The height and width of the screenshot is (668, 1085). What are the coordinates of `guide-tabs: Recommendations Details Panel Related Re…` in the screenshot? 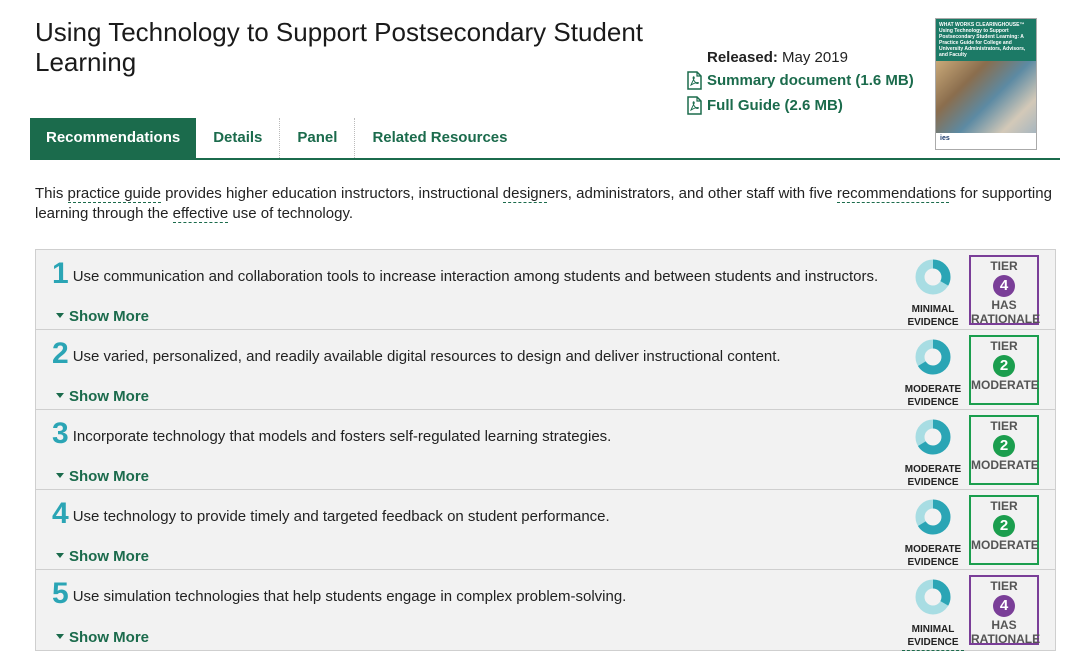 It's located at (545, 139).